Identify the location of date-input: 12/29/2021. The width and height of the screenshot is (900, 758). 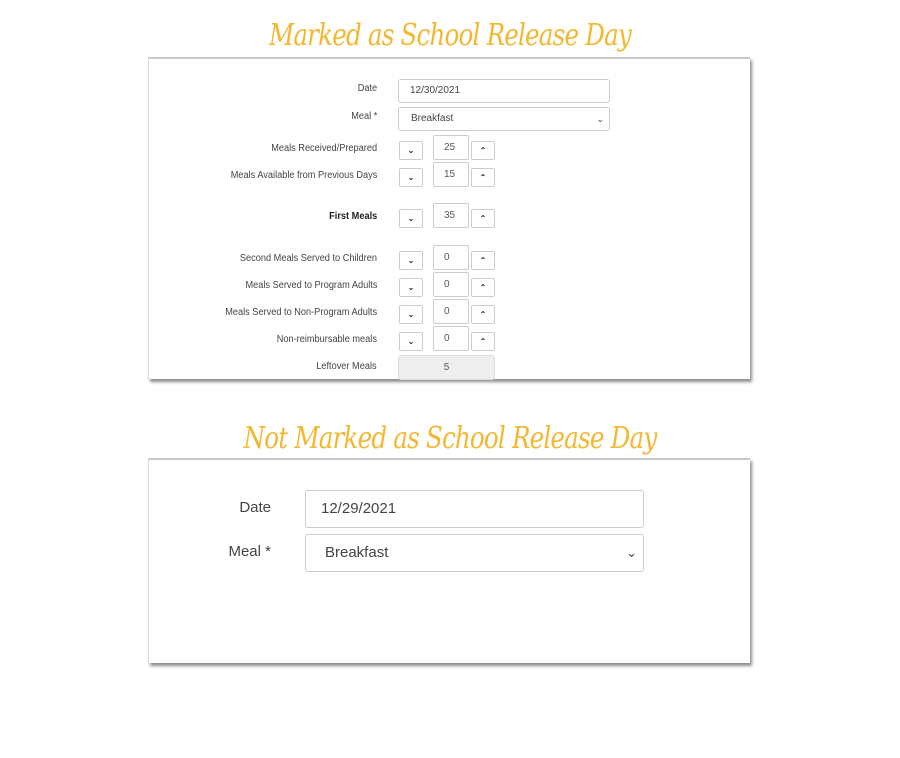
(474, 509).